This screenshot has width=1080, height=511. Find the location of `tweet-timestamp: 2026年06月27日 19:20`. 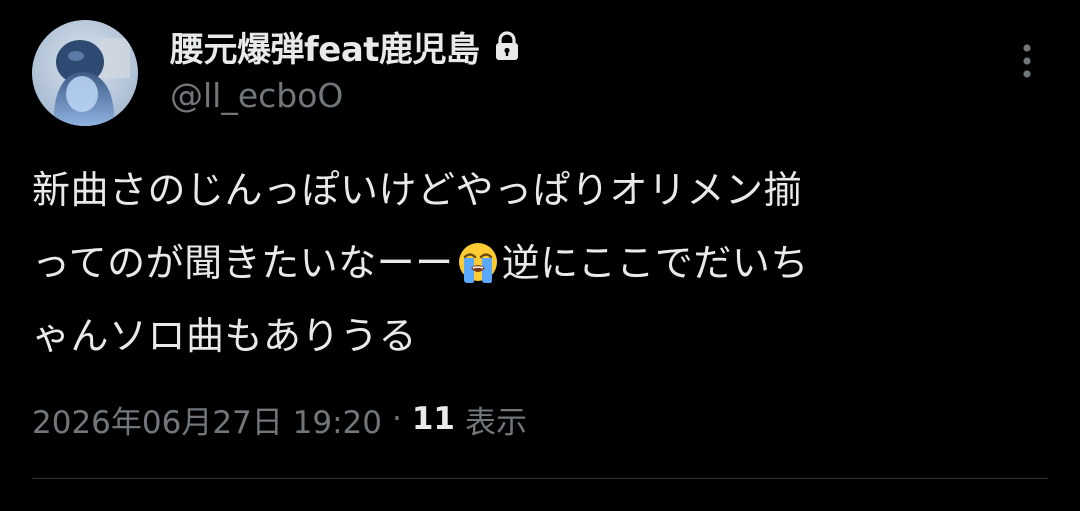

tweet-timestamp: 2026年06月27日 19:20 is located at coordinates (207, 419).